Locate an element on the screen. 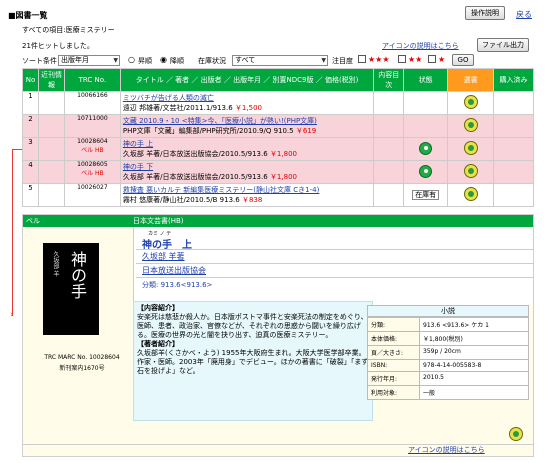 The height and width of the screenshot is (463, 558). connector-top is located at coordinates (17, 149).